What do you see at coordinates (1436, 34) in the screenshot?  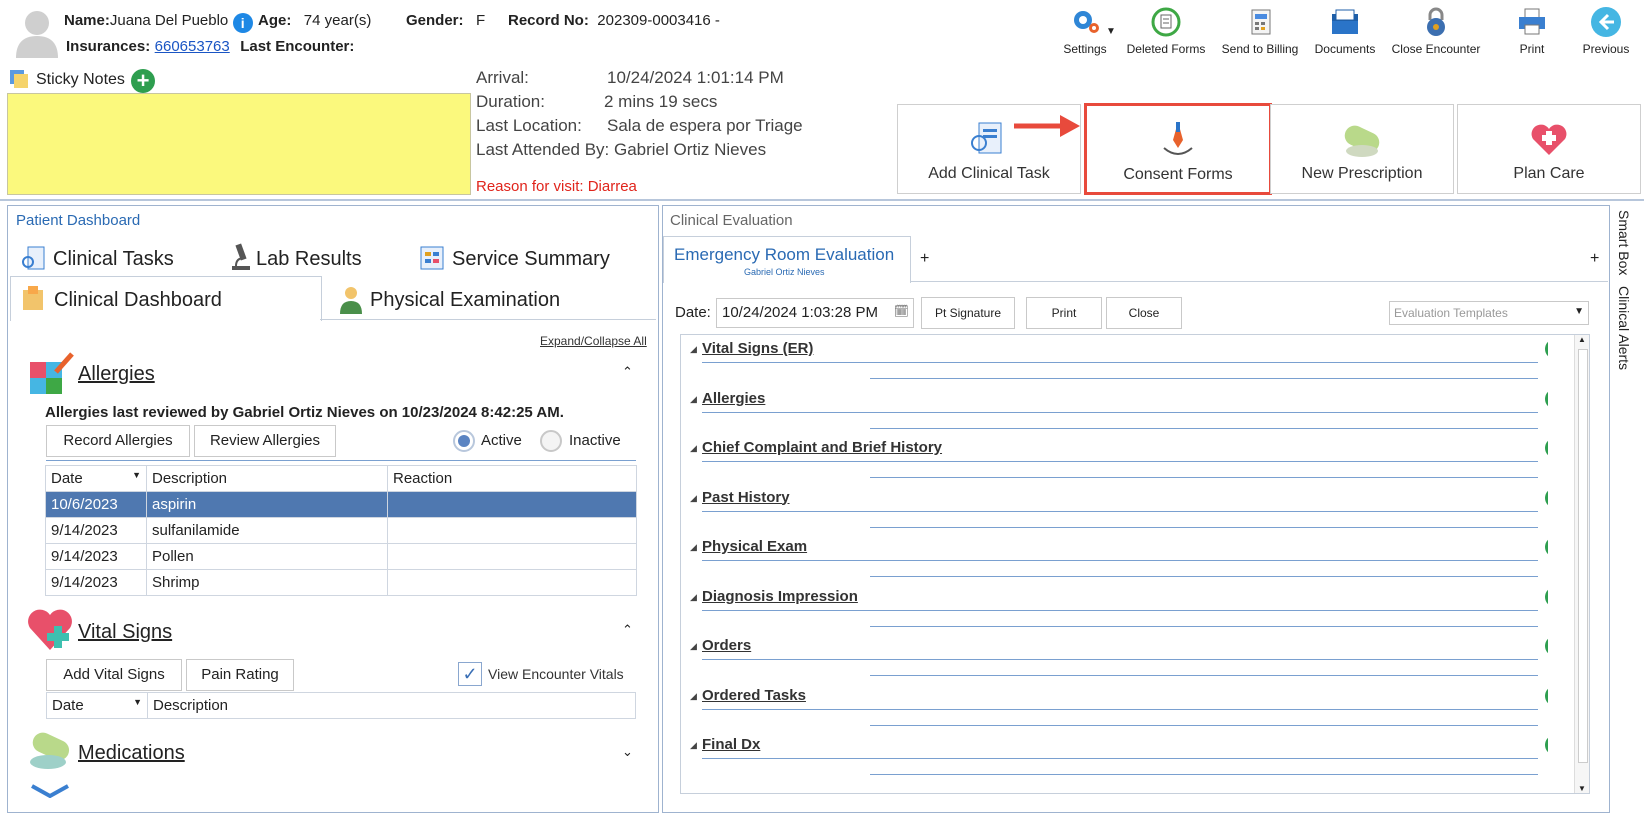 I see `close-encounter-button: Close Encounter` at bounding box center [1436, 34].